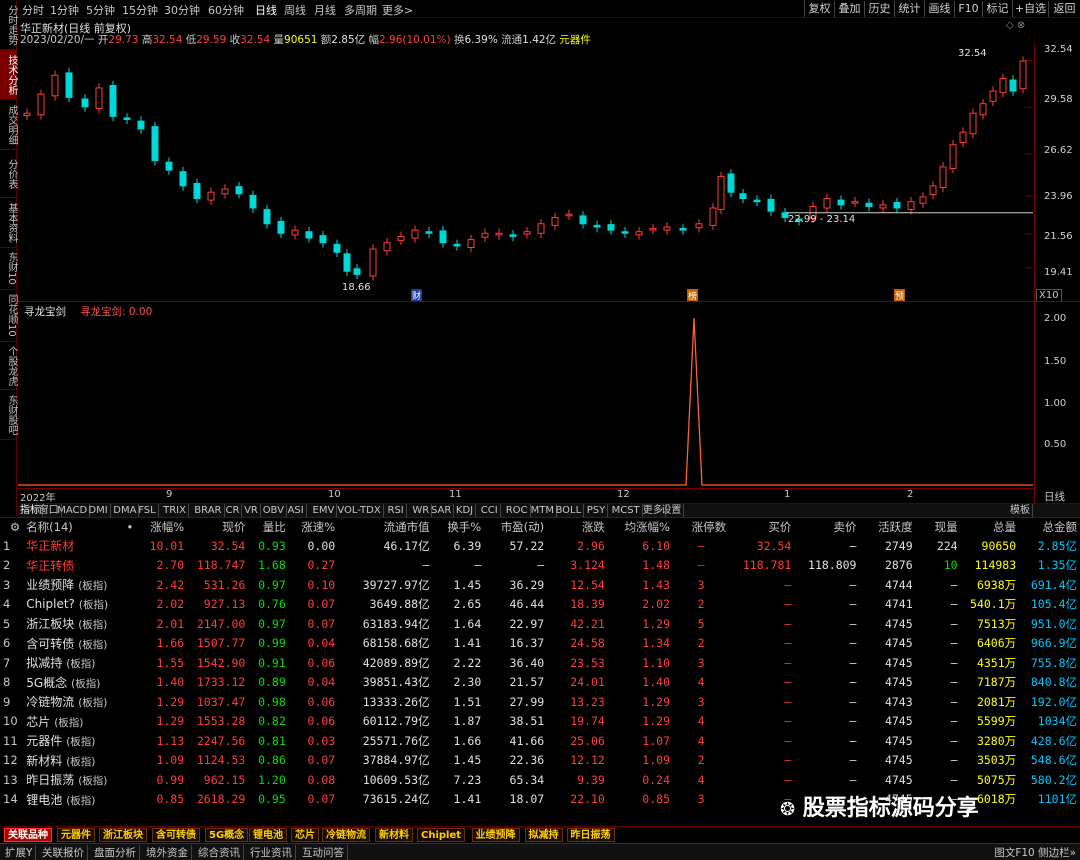 The image size is (1080, 860). I want to click on security-name: 华正新材, so click(72, 546).